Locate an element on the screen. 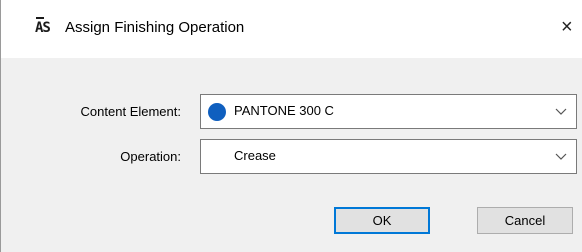 The width and height of the screenshot is (582, 252). close-icon: × is located at coordinates (567, 27).